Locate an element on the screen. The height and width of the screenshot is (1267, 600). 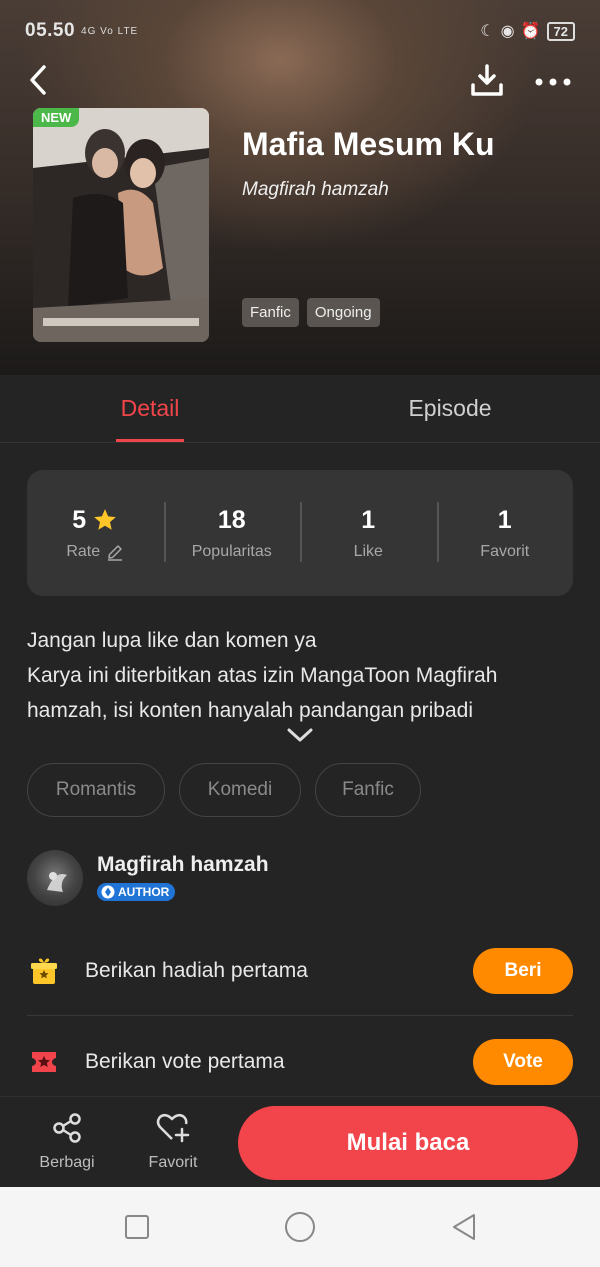
gift-text: Berikan hadiah pertama is located at coordinates (196, 970).